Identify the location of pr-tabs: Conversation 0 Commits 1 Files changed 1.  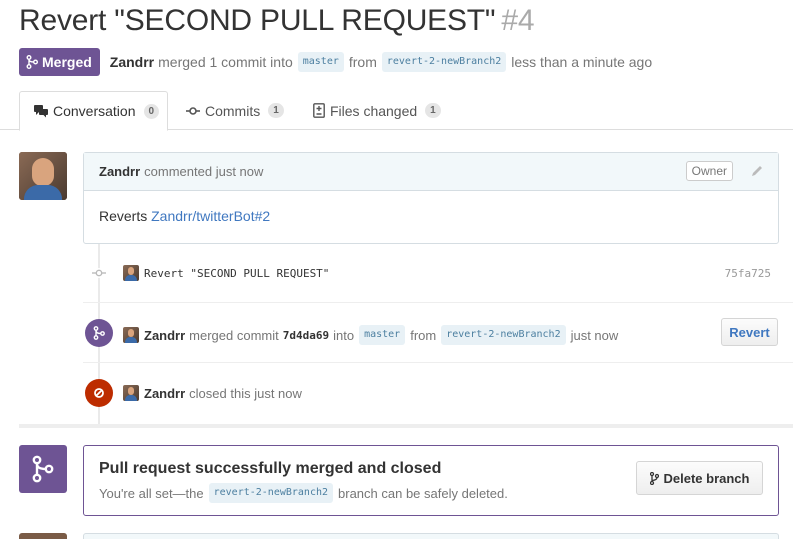
(396, 111).